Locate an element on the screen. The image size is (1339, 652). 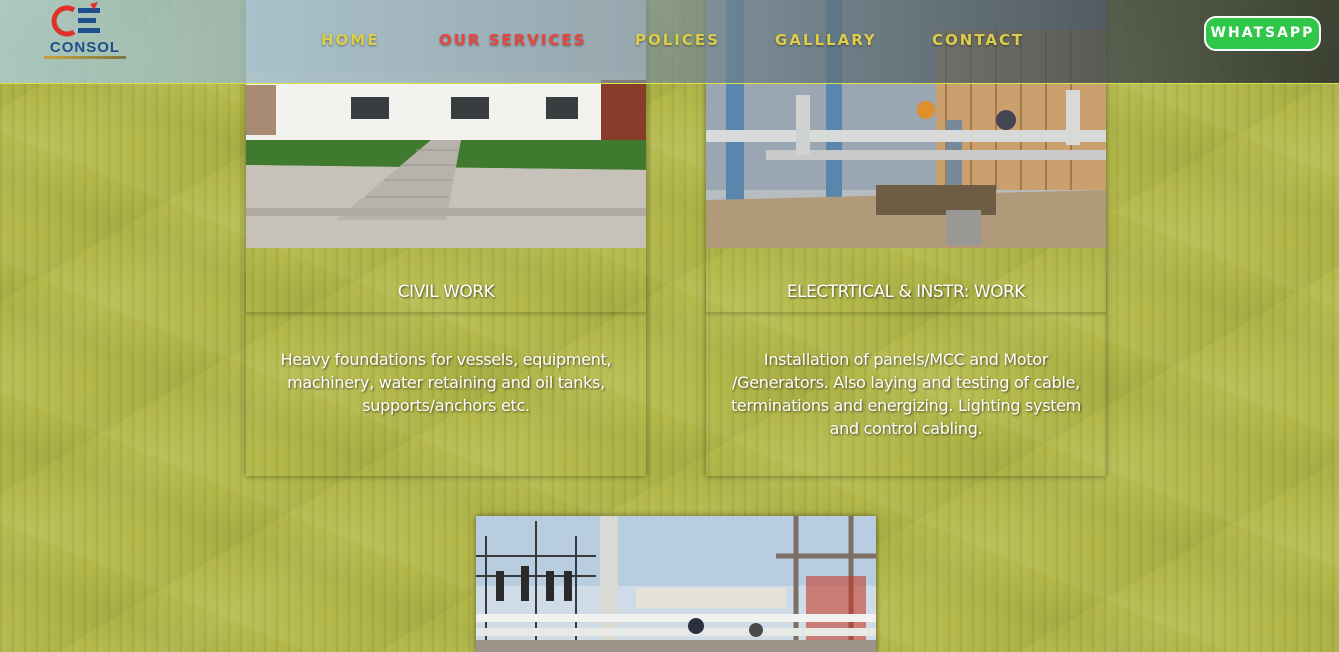
nav-polices: POLICES is located at coordinates (677, 40).